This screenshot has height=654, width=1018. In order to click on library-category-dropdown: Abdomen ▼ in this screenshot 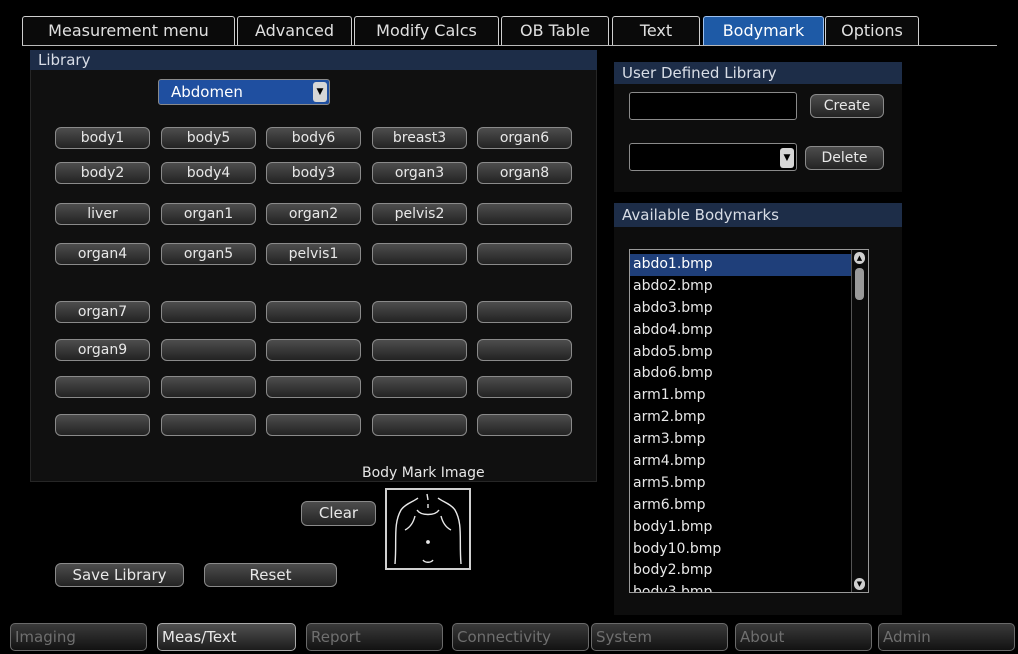, I will do `click(244, 92)`.